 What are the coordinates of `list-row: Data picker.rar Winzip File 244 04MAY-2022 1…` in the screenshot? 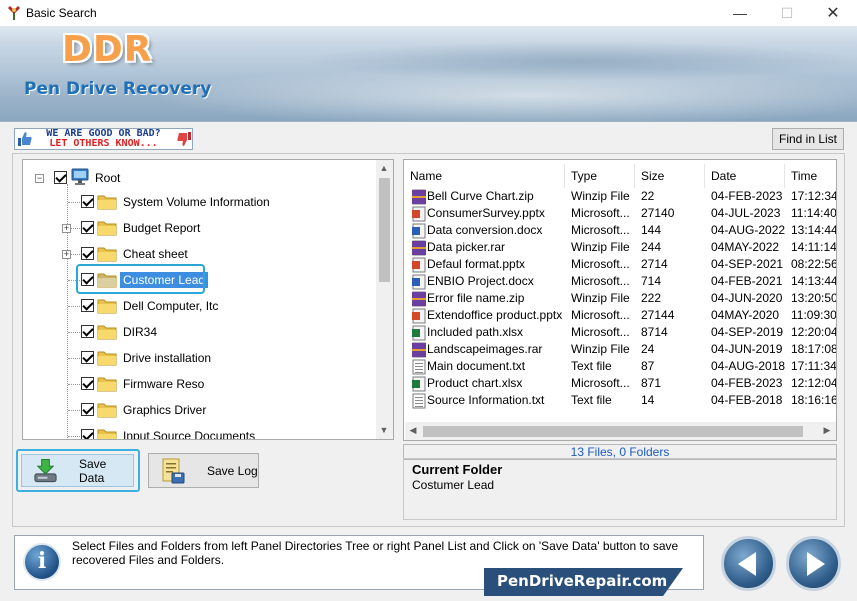 It's located at (622, 247).